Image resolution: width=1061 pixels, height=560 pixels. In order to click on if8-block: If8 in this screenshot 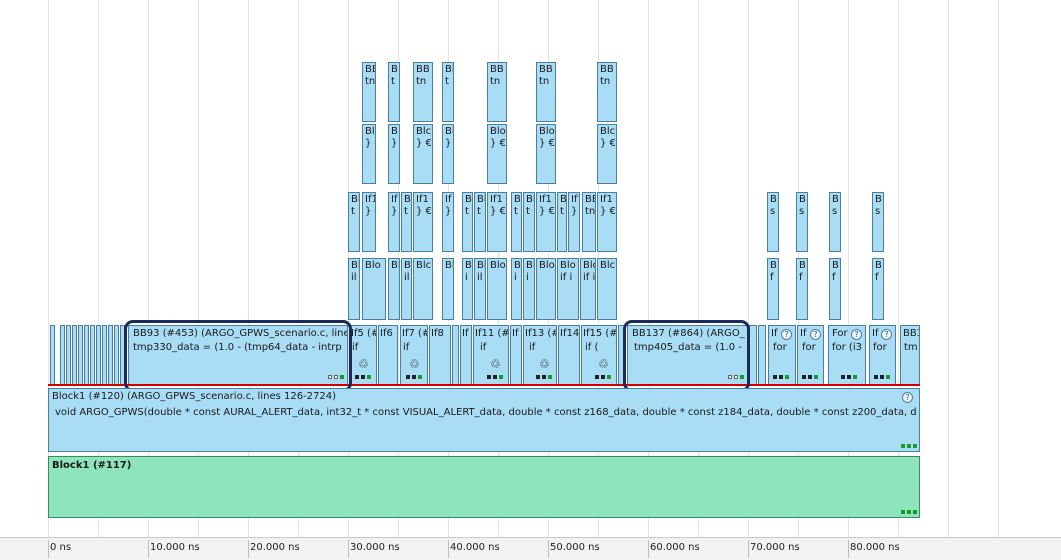, I will do `click(440, 355)`.